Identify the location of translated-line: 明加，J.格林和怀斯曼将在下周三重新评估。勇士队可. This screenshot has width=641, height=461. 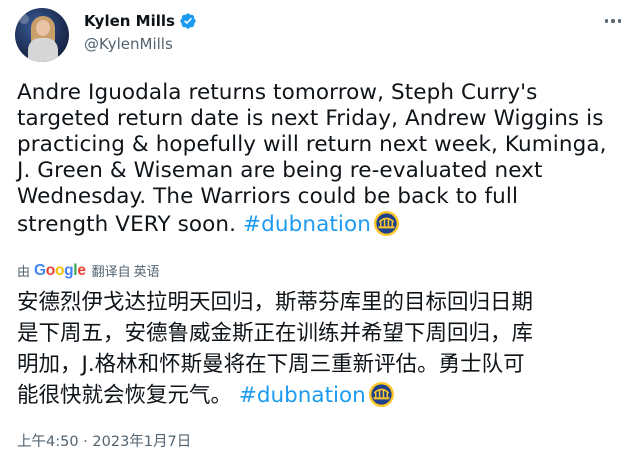
(271, 364).